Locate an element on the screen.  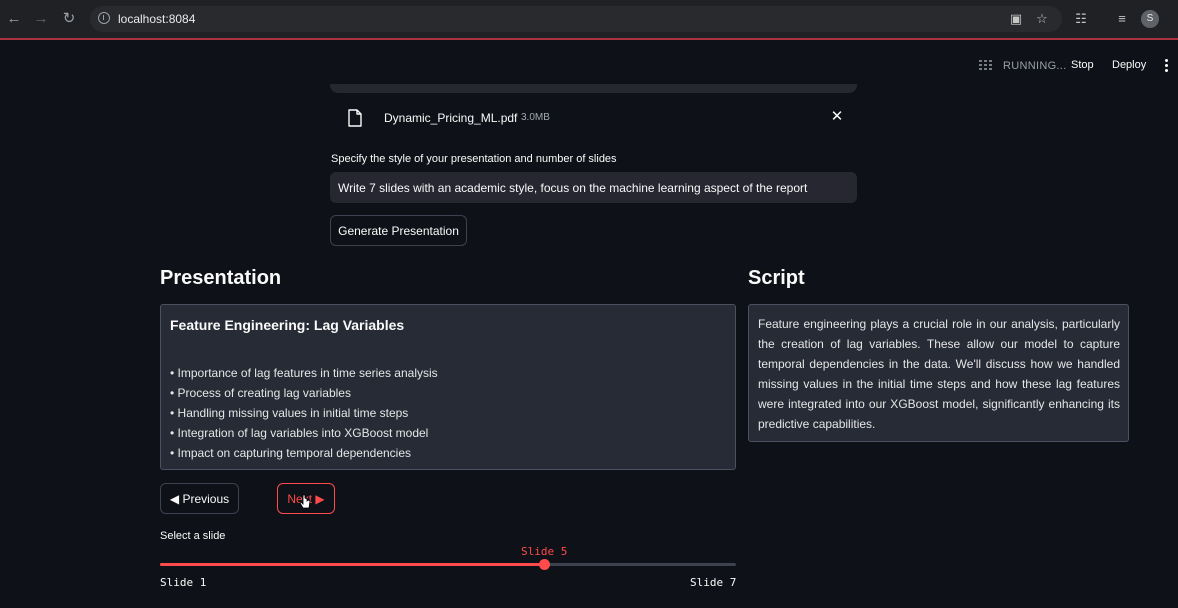
reload-icon: ↻ is located at coordinates (69, 19).